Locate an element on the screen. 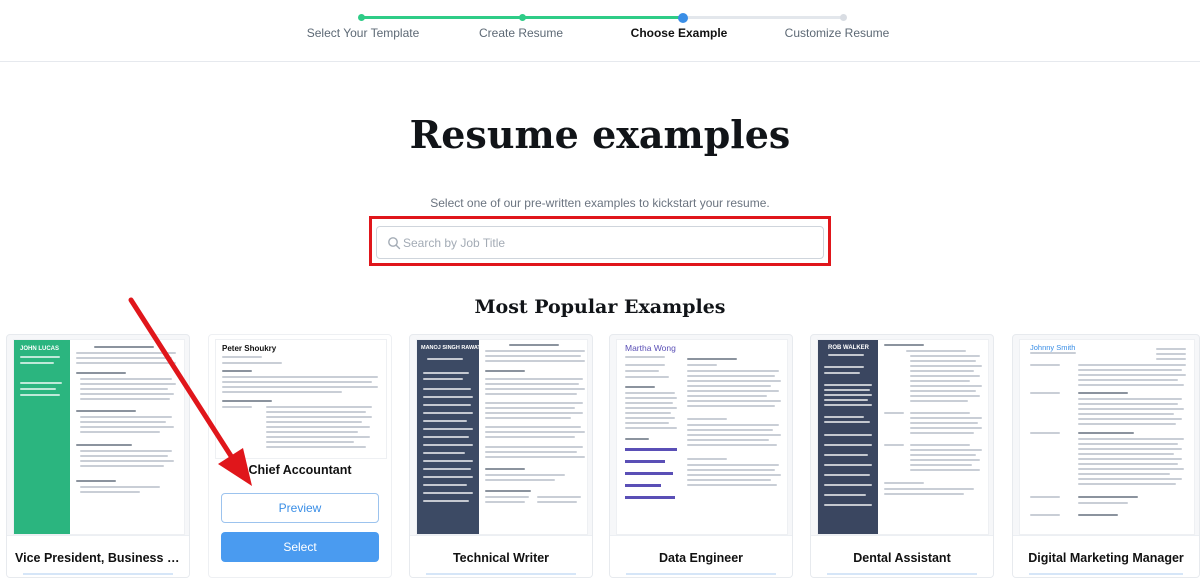 The height and width of the screenshot is (582, 1200). thumbnail-name: Martha Wong is located at coordinates (650, 348).